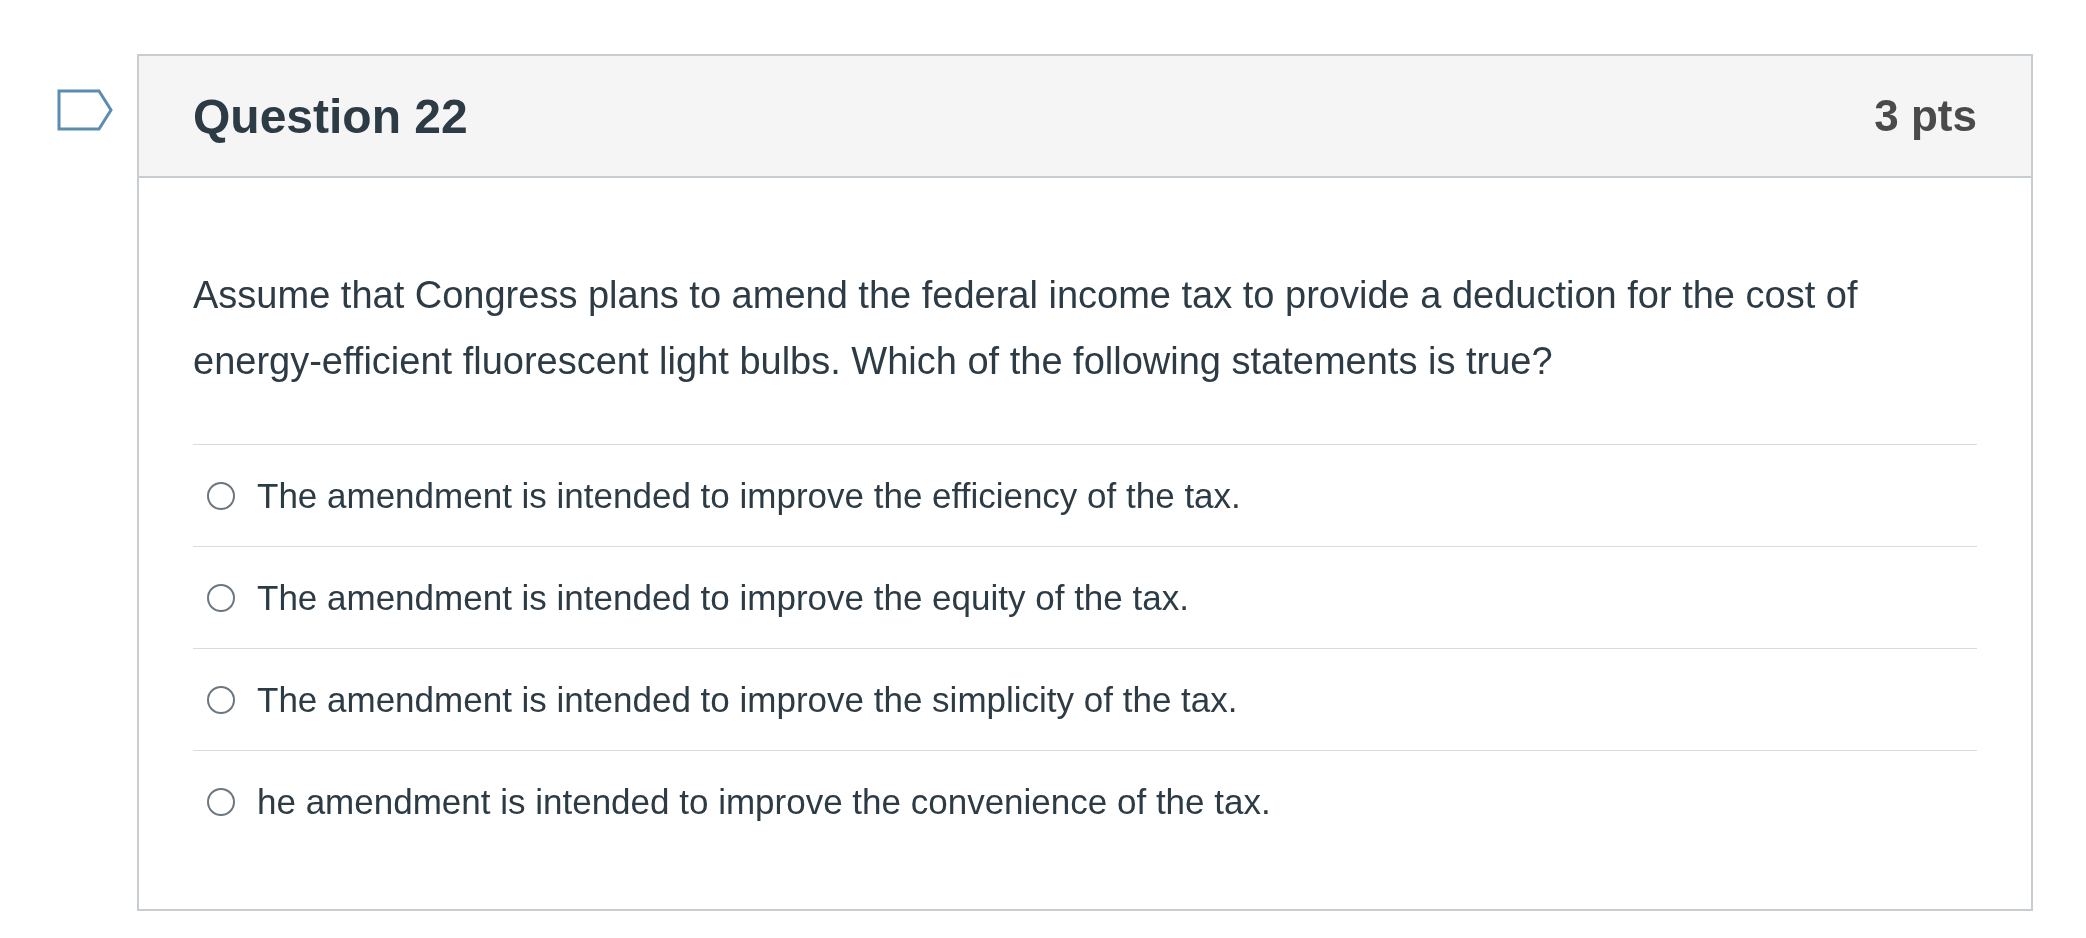 The image size is (2086, 938). I want to click on question-title: Question 22, so click(330, 116).